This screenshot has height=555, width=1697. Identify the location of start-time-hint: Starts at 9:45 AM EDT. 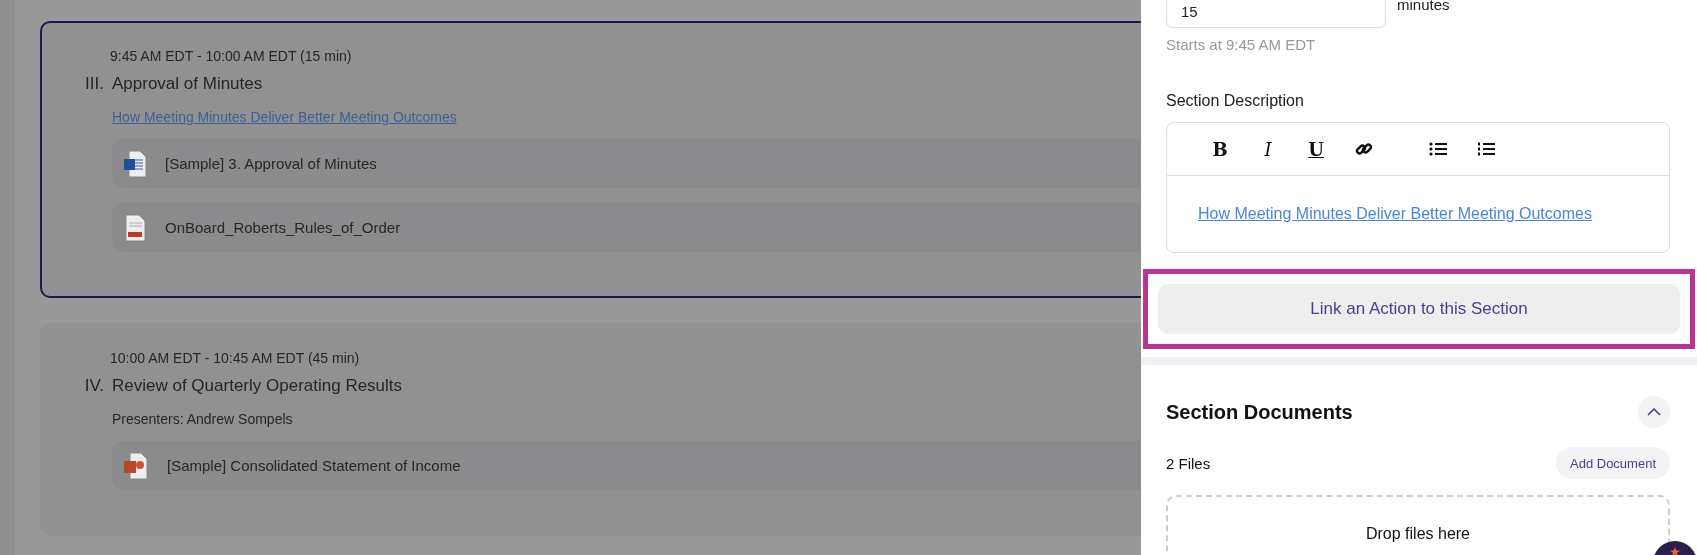
(1241, 44).